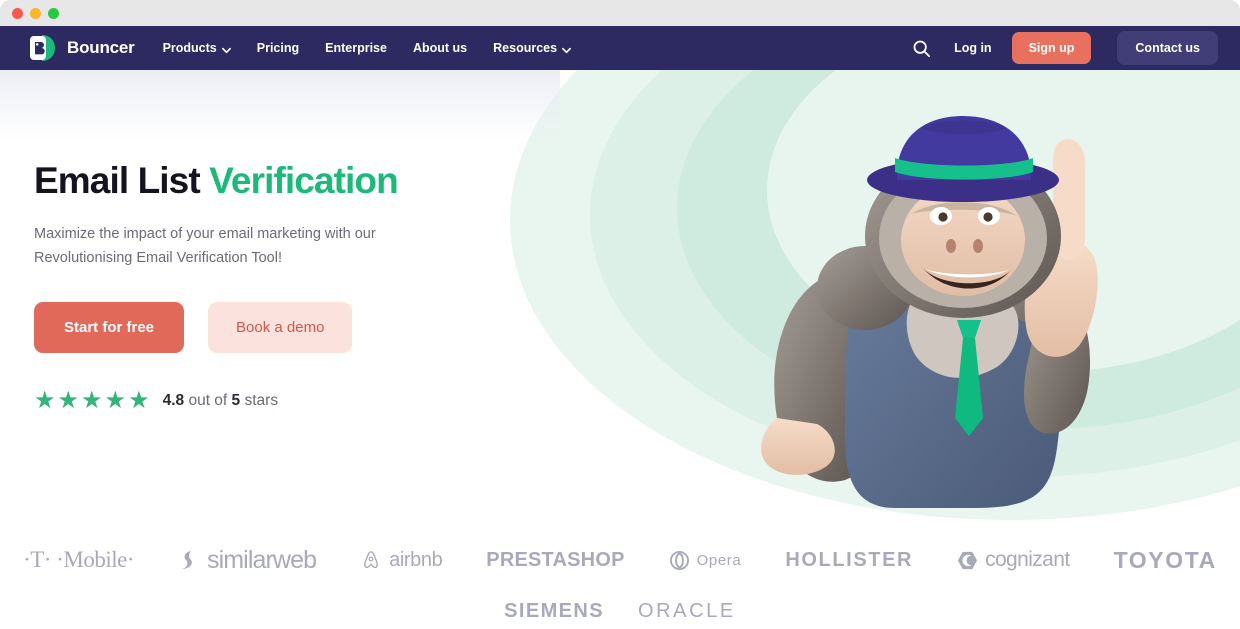  I want to click on logo-cognizant: cognizant, so click(1013, 560).